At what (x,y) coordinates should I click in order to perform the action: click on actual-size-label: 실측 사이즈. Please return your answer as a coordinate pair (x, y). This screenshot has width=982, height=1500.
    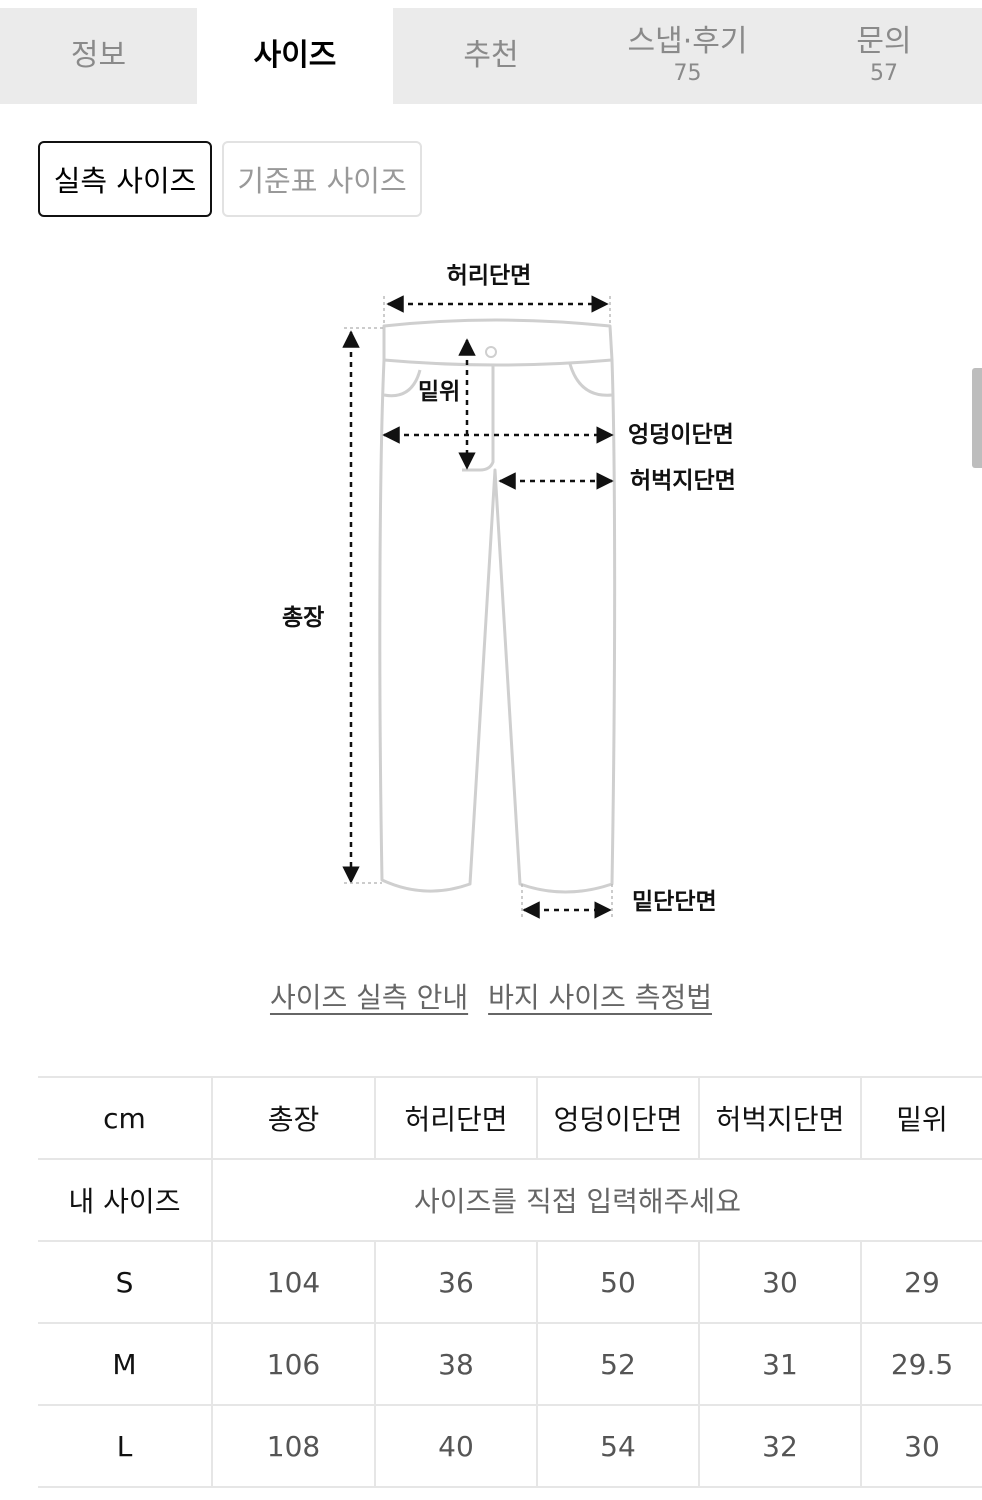
    Looking at the image, I should click on (125, 181).